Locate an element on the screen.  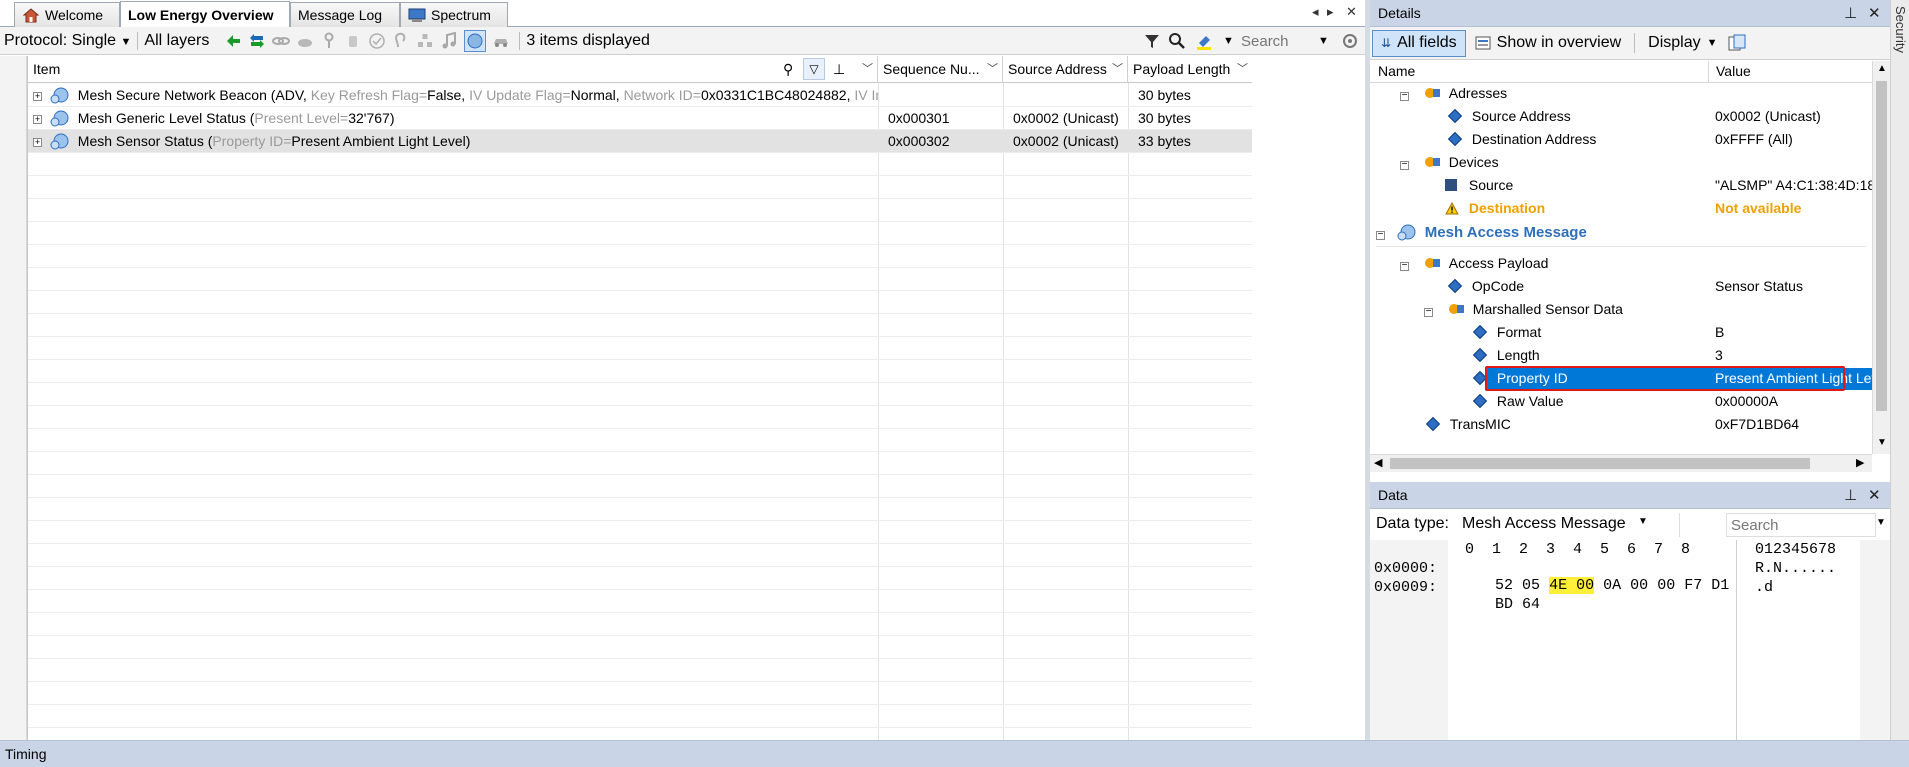
tree-node-property-id: Property ID Present Ambient Light Level is located at coordinates (1672, 378).